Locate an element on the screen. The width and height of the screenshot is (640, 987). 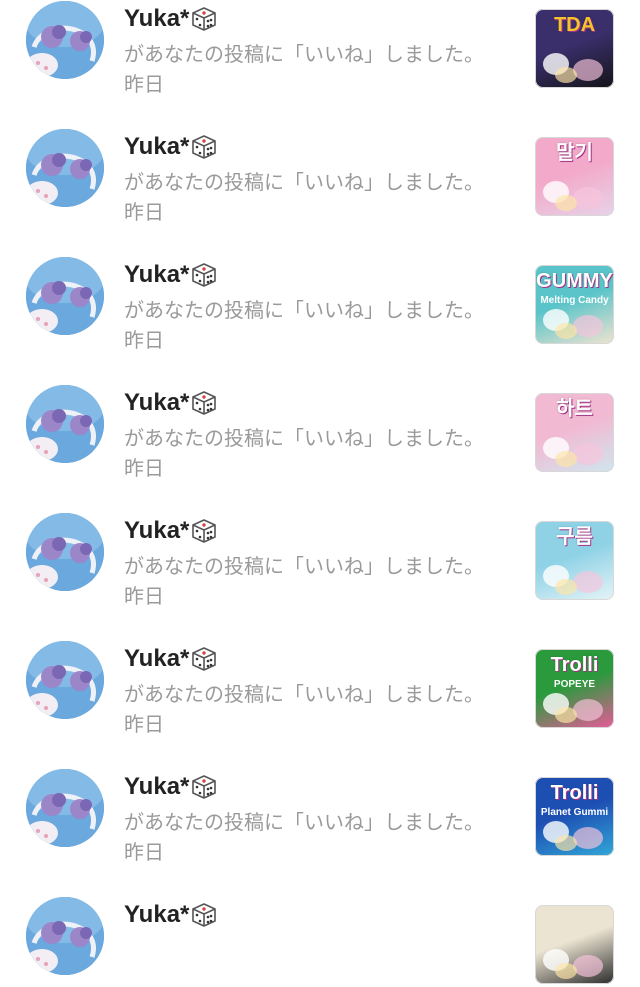
post-thumbnail: Trolli POPEYE is located at coordinates (574, 688).